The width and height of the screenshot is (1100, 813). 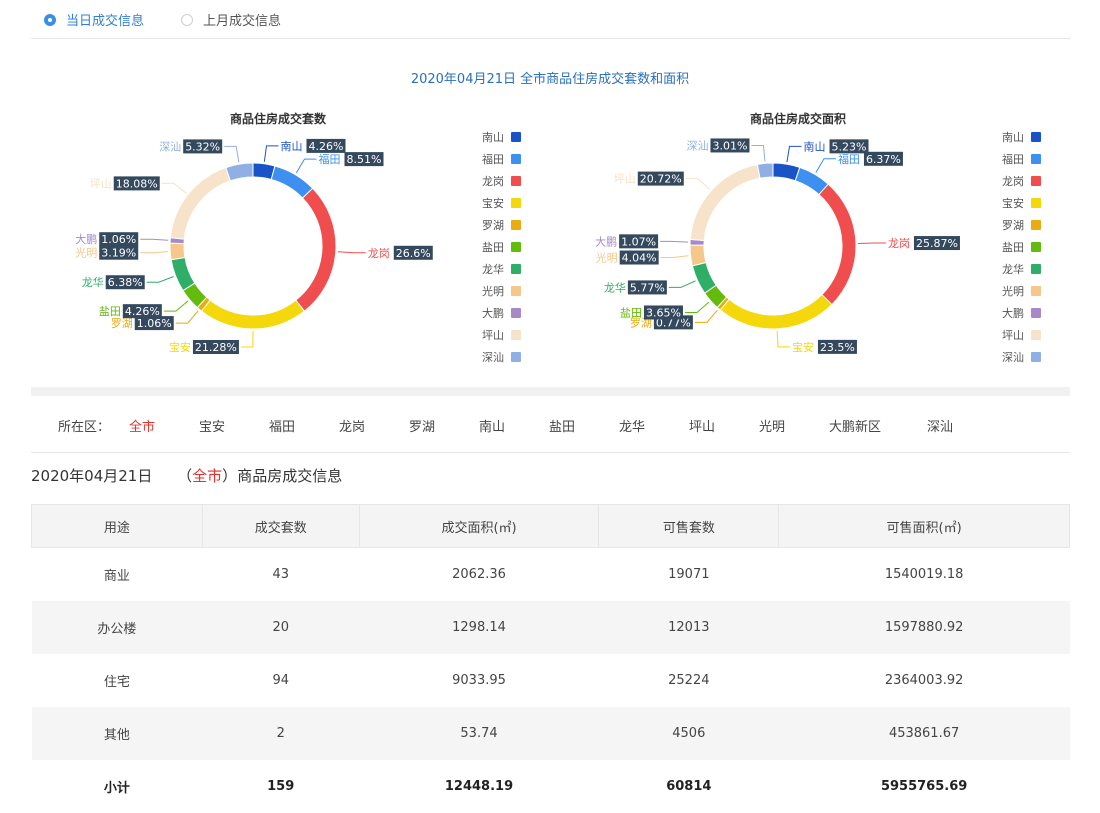 What do you see at coordinates (212, 425) in the screenshot?
I see `filter-item-baoan: 宝安` at bounding box center [212, 425].